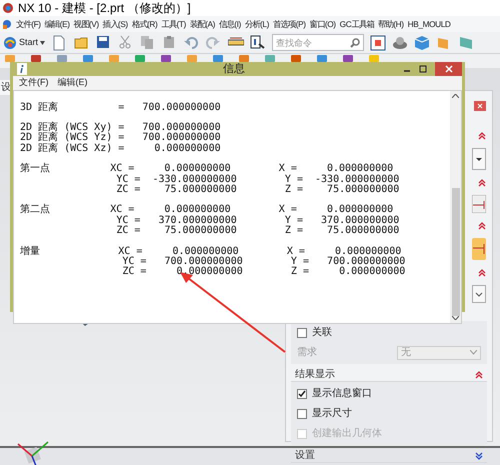 This screenshot has width=500, height=465. Describe the element at coordinates (391, 24) in the screenshot. I see `menu-item: 帮助(H)` at that location.